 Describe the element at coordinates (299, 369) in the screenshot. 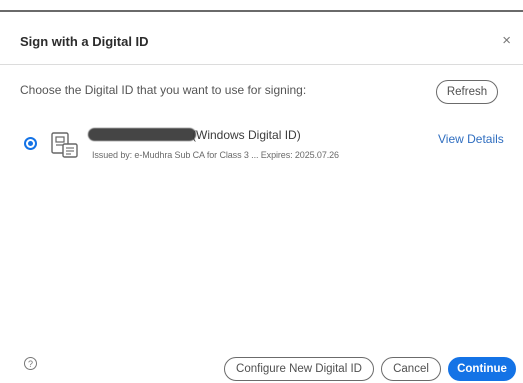

I see `configure-new-digital-id-button: Configure New Digital ID` at that location.